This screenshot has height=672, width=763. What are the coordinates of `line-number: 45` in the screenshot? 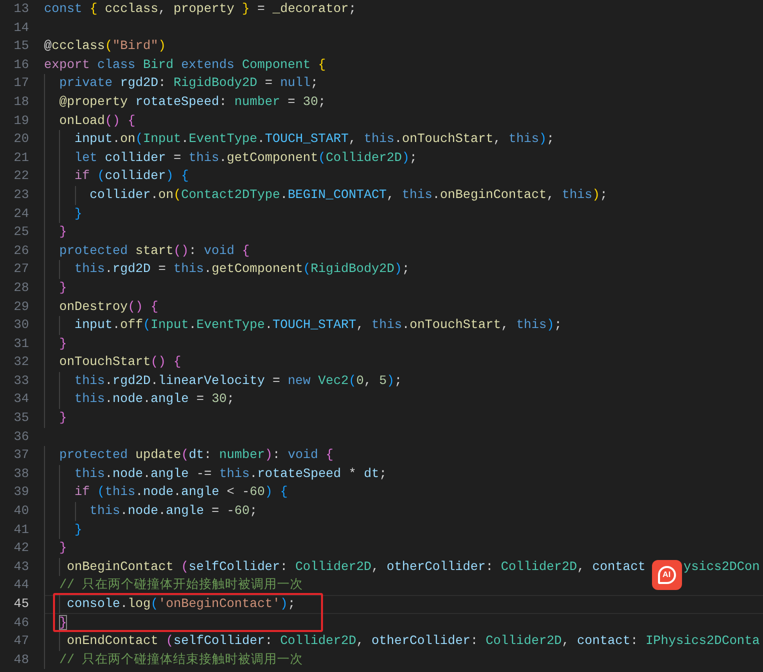 It's located at (20, 604).